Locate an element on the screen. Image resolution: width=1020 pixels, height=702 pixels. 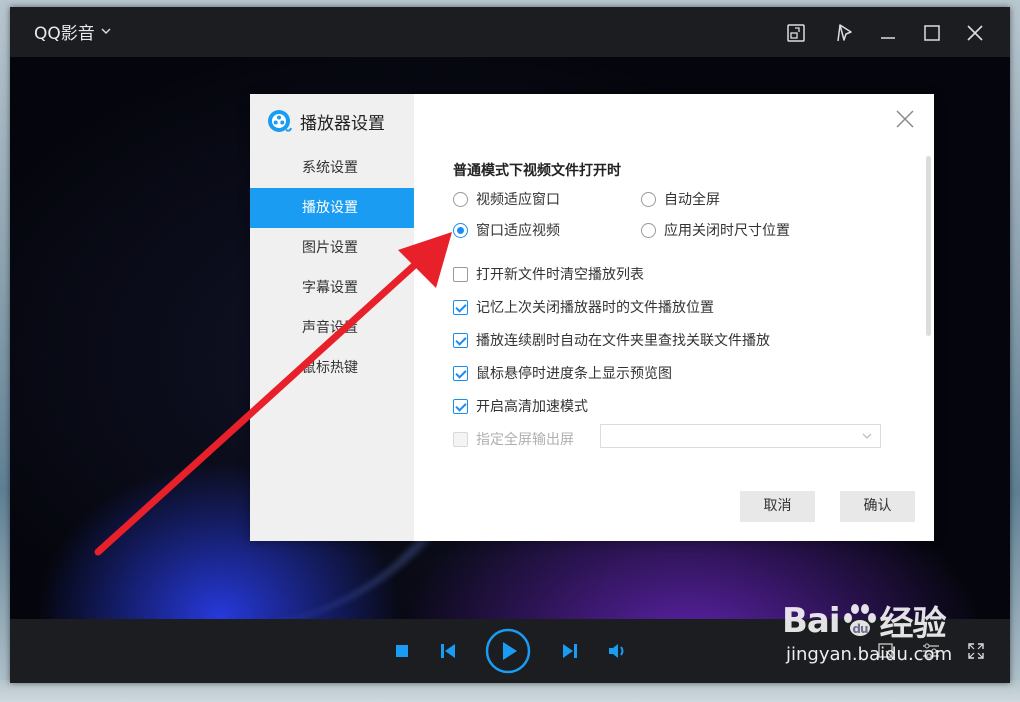
nav-label: 鼠标热键 is located at coordinates (330, 368).